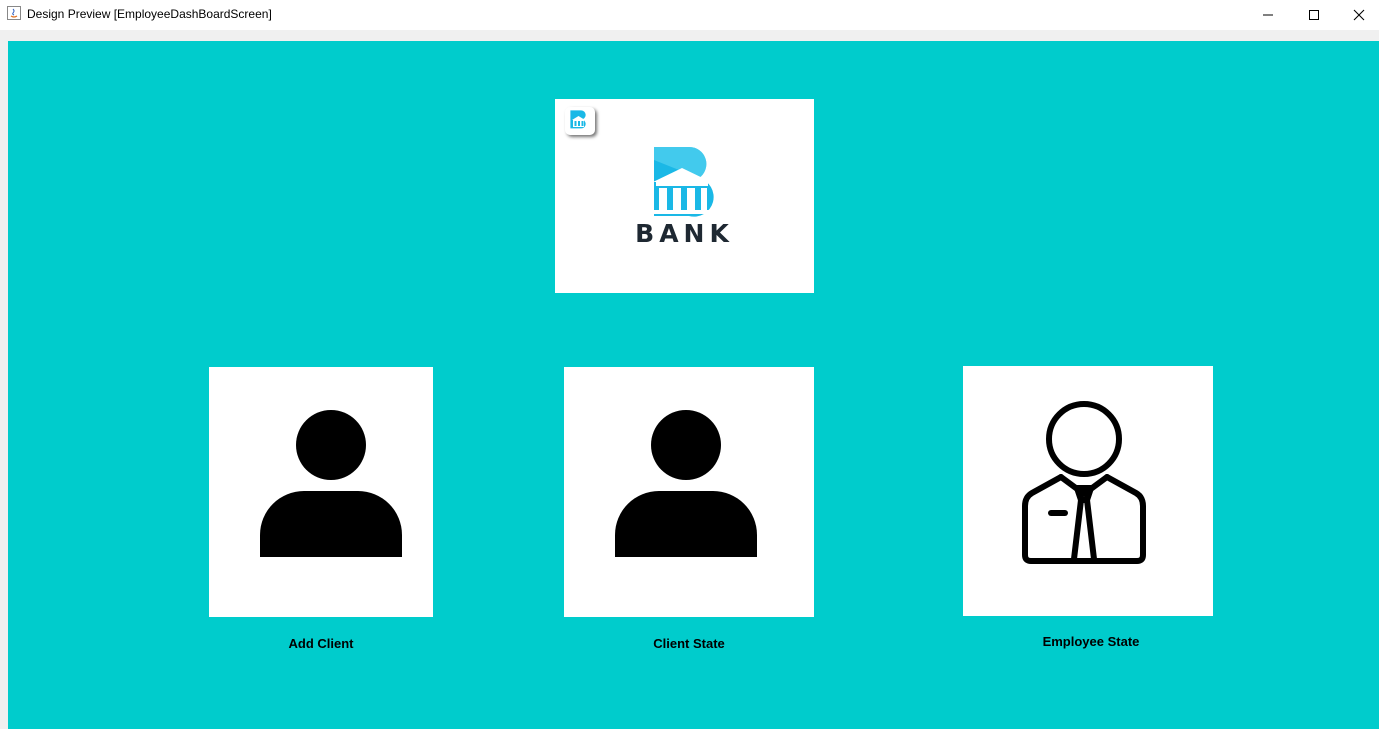 The width and height of the screenshot is (1379, 729). What do you see at coordinates (1091, 641) in the screenshot?
I see `employee-state-label: Employee State` at bounding box center [1091, 641].